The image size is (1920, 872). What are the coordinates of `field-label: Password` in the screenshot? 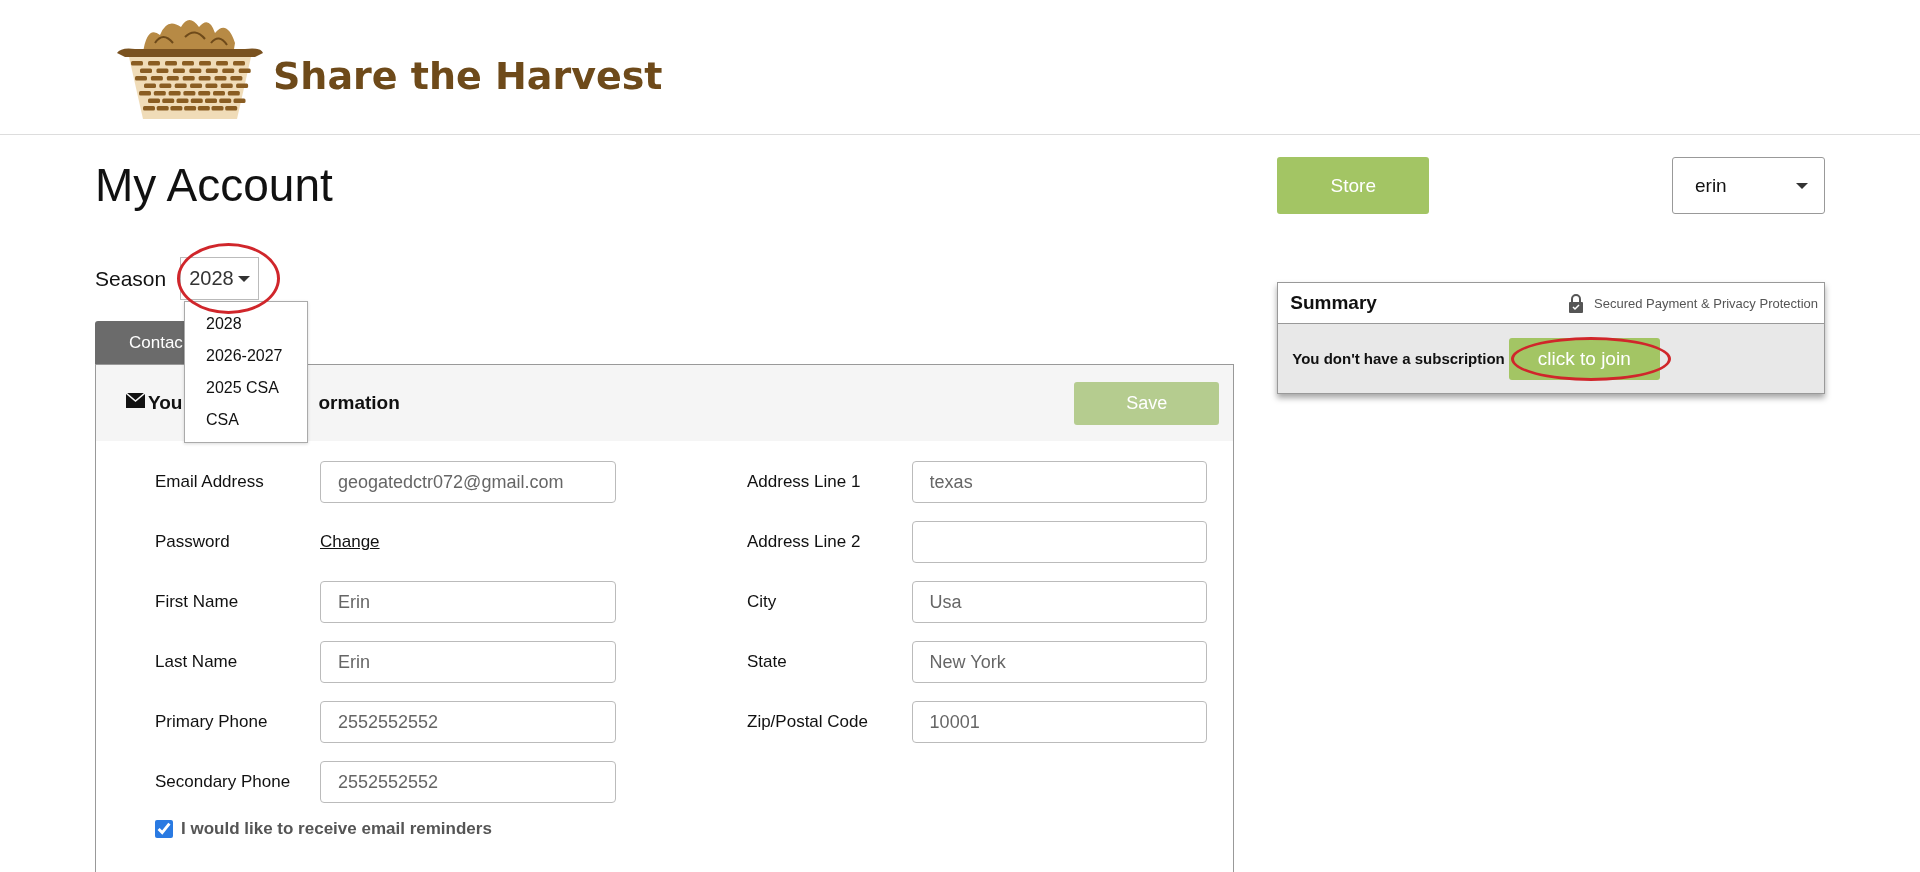 It's located at (193, 542).